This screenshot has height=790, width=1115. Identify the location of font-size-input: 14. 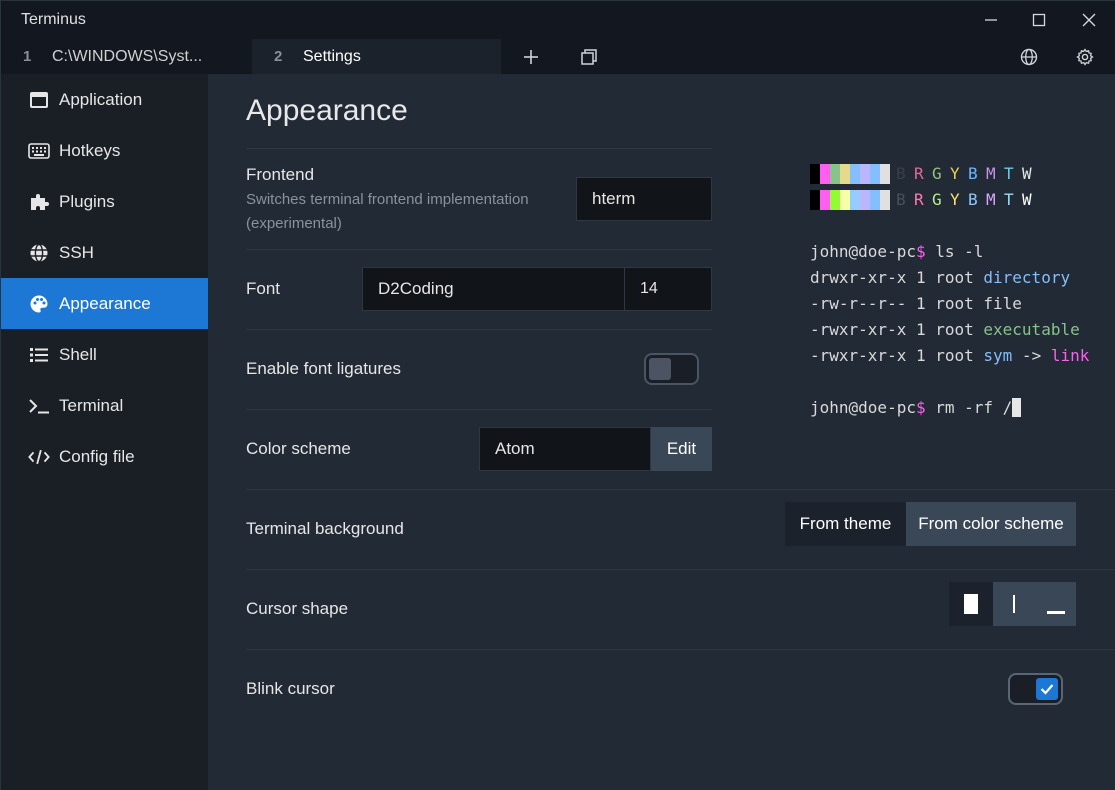
(668, 289).